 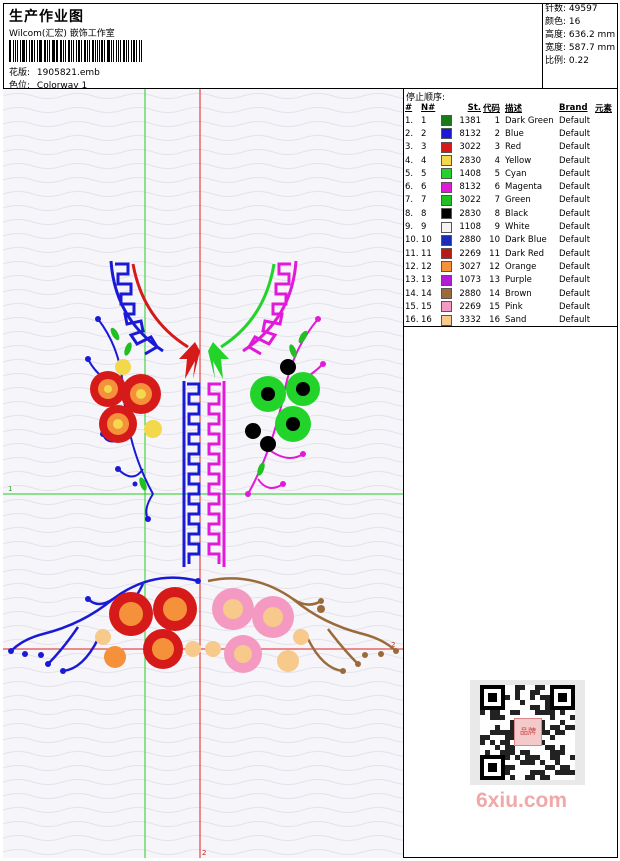 What do you see at coordinates (426, 240) in the screenshot?
I see `row-needle: 10` at bounding box center [426, 240].